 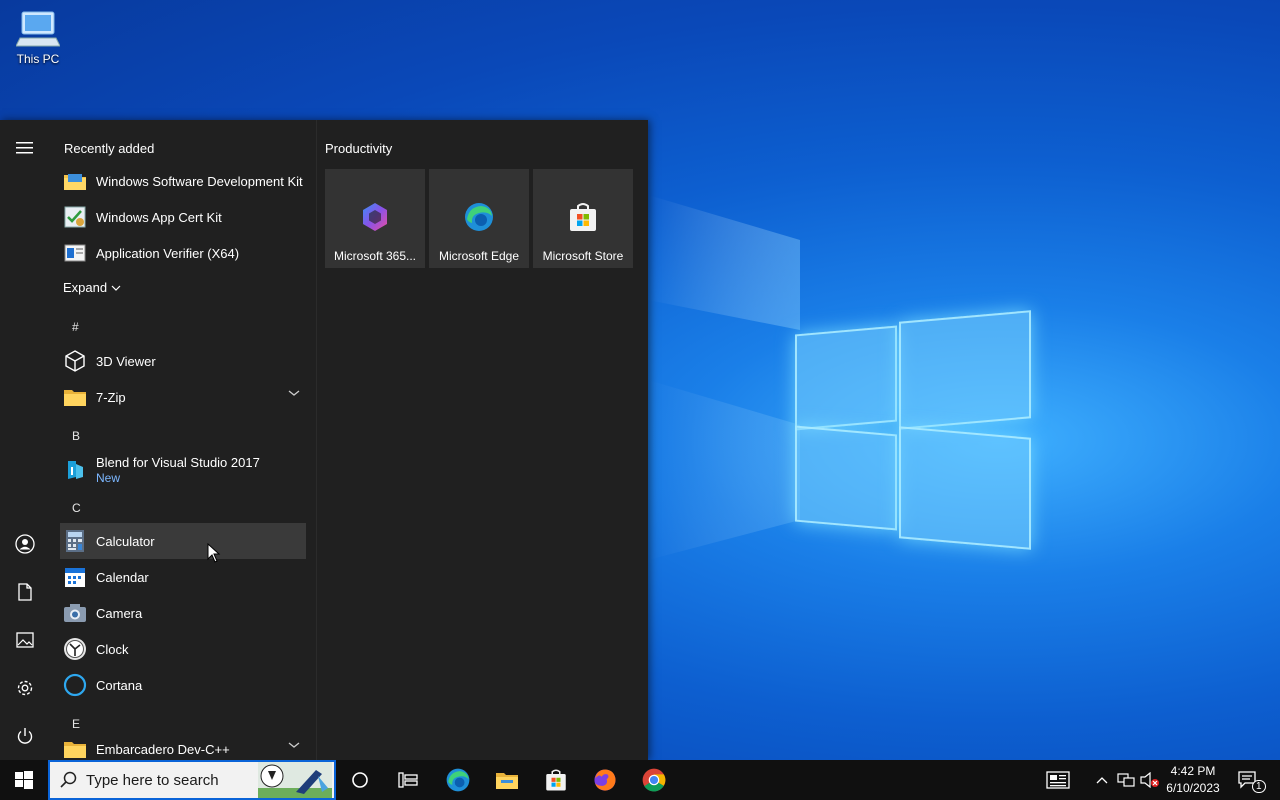 What do you see at coordinates (1193, 788) in the screenshot?
I see `clock-date: 6/10/2023` at bounding box center [1193, 788].